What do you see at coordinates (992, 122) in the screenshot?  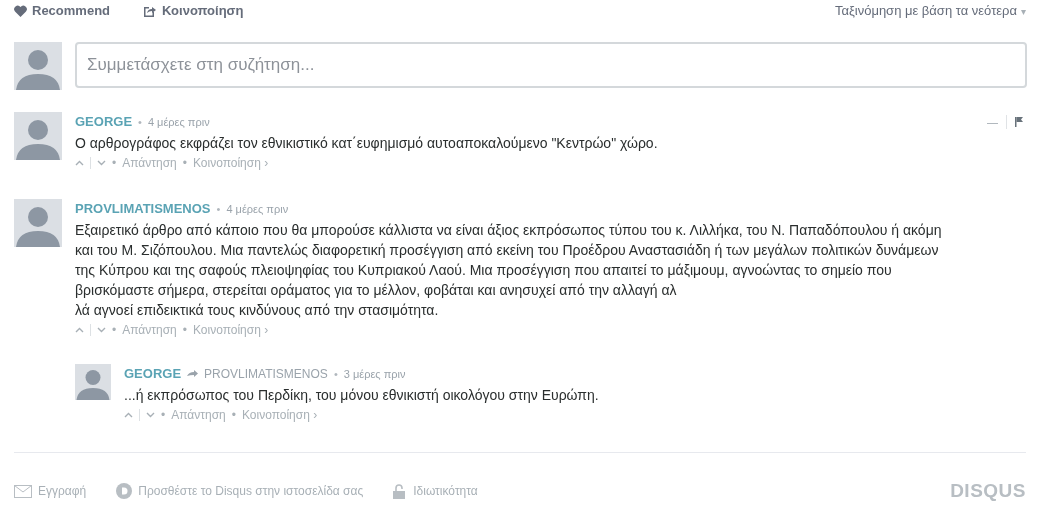 I see `collapse-button: —` at bounding box center [992, 122].